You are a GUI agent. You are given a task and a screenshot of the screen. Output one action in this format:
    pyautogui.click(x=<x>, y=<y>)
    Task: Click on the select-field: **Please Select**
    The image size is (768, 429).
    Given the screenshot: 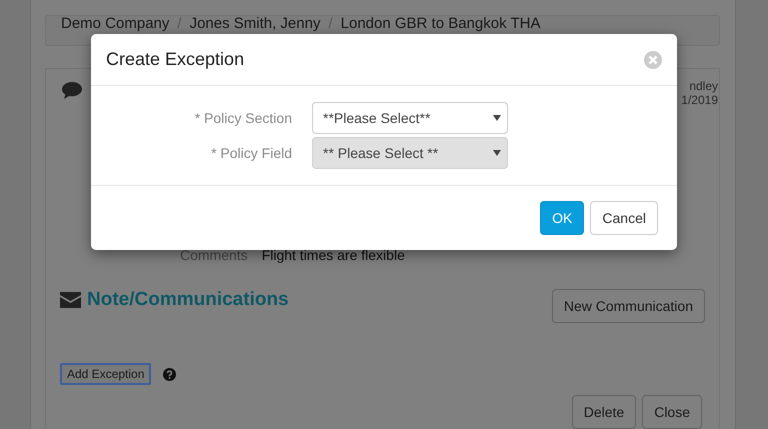 What is the action you would take?
    pyautogui.click(x=410, y=118)
    